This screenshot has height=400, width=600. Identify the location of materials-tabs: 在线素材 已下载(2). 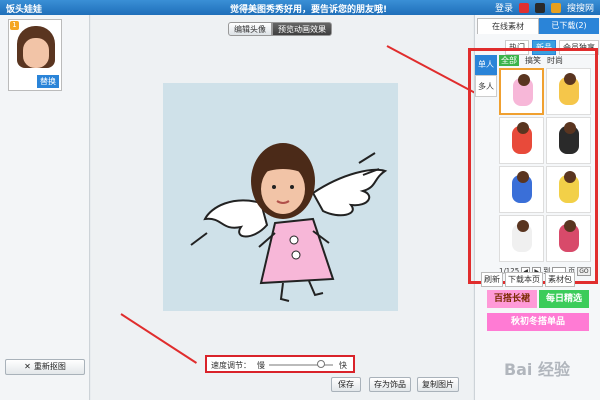
(538, 26).